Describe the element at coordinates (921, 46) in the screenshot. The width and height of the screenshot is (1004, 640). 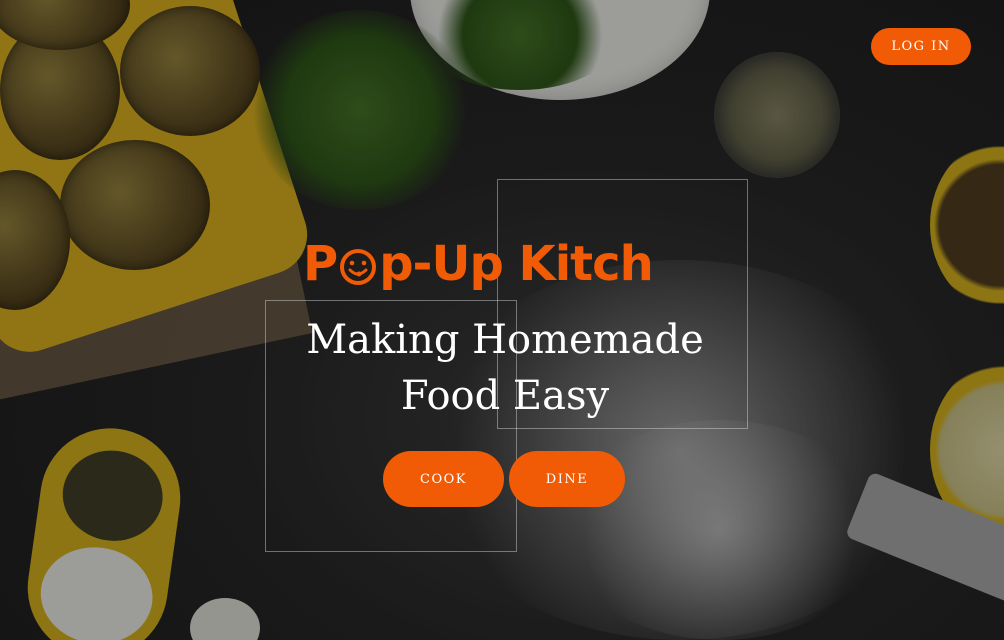
I see `login-button: LOG IN` at that location.